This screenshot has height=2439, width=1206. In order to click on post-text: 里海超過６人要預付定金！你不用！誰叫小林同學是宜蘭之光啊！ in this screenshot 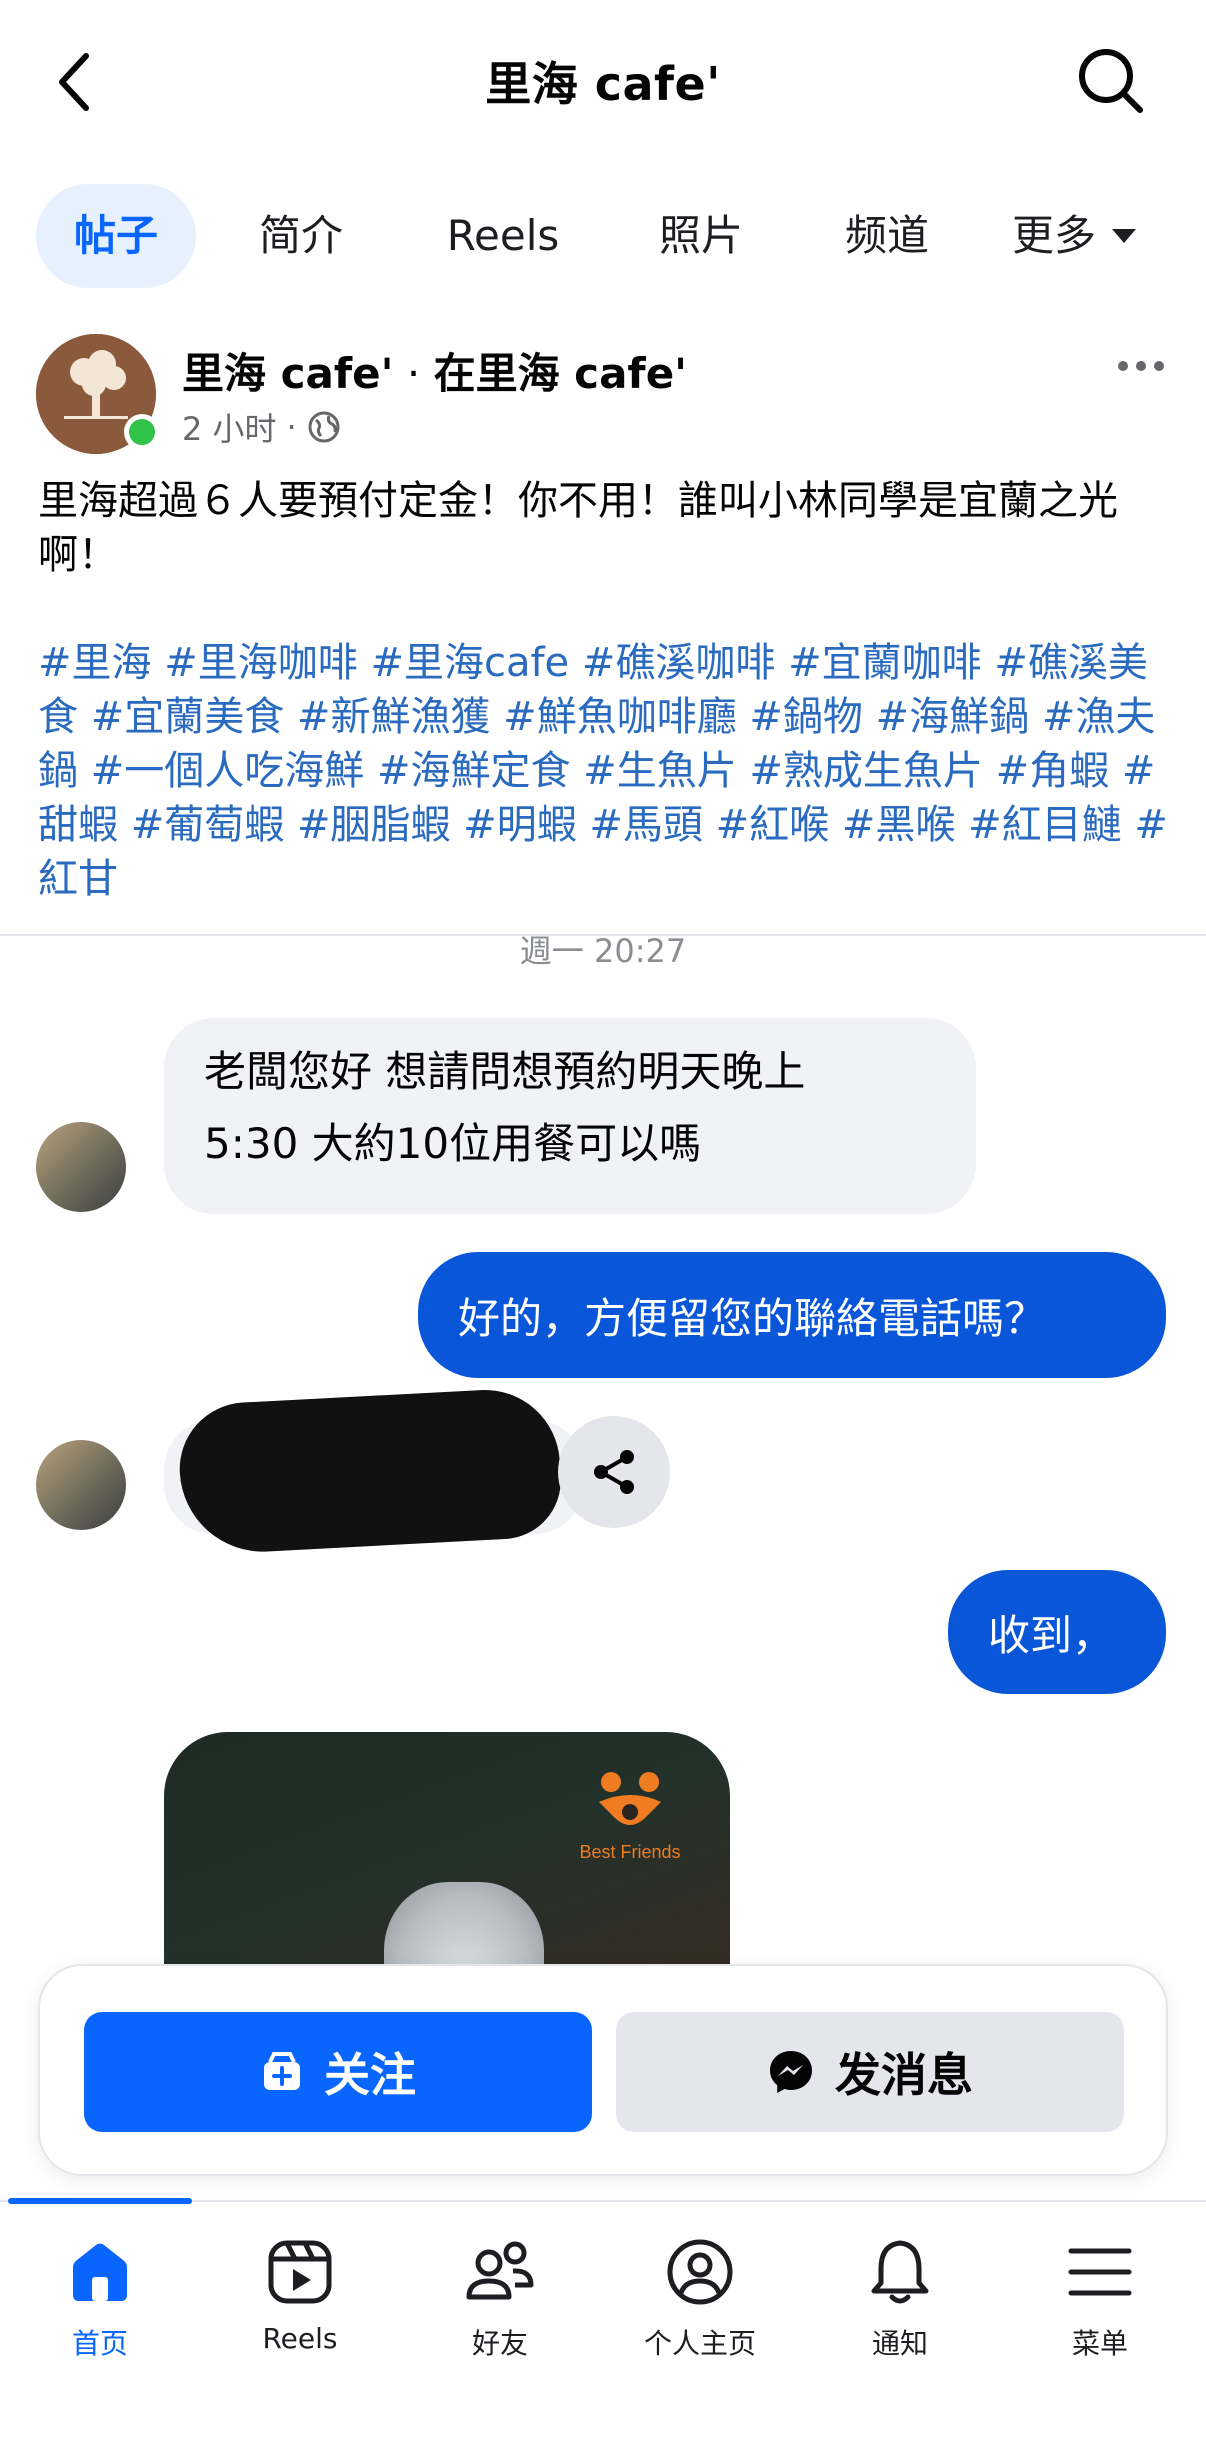, I will do `click(578, 528)`.